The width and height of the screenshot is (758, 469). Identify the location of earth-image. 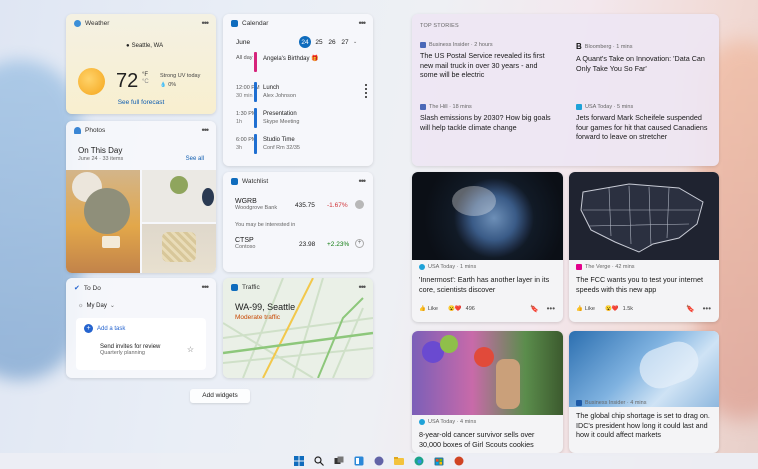
(487, 216).